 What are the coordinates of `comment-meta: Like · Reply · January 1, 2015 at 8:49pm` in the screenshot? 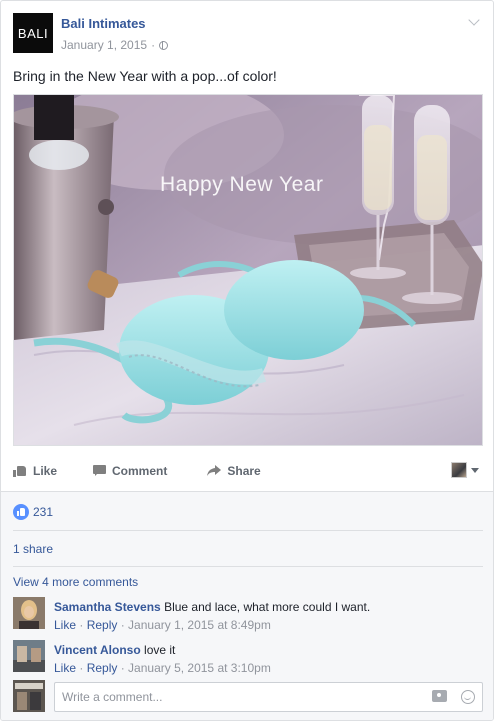 It's located at (162, 625).